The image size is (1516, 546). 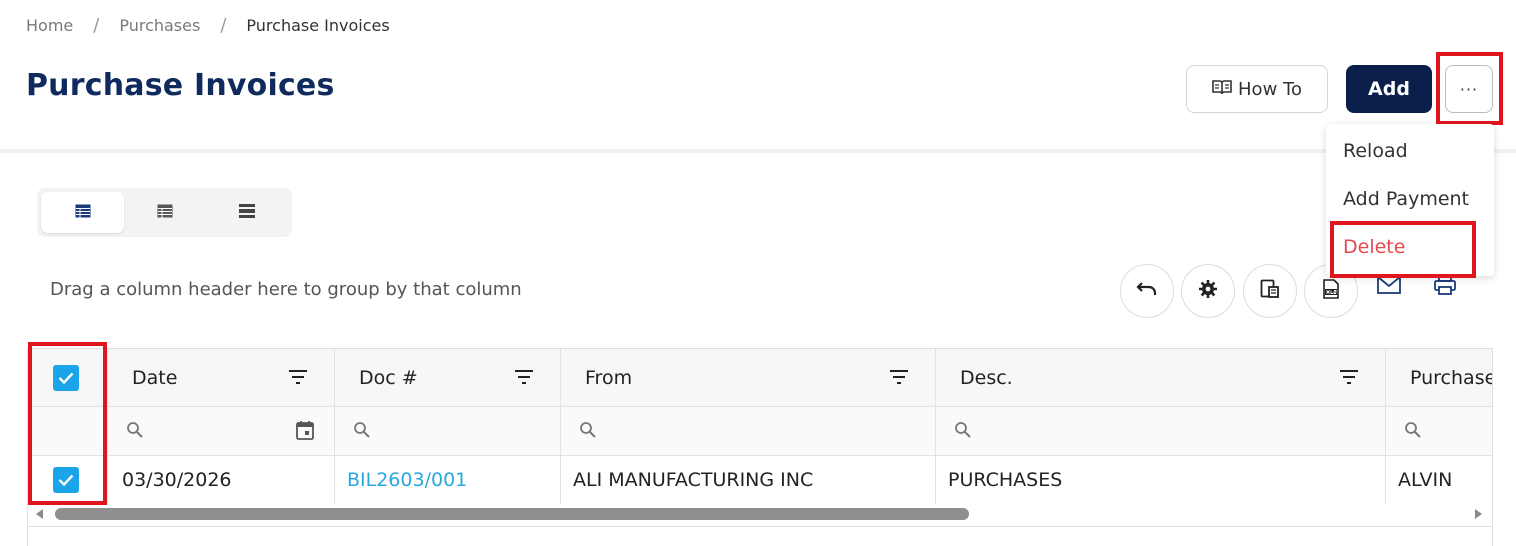 I want to click on undo-button, so click(x=1147, y=291).